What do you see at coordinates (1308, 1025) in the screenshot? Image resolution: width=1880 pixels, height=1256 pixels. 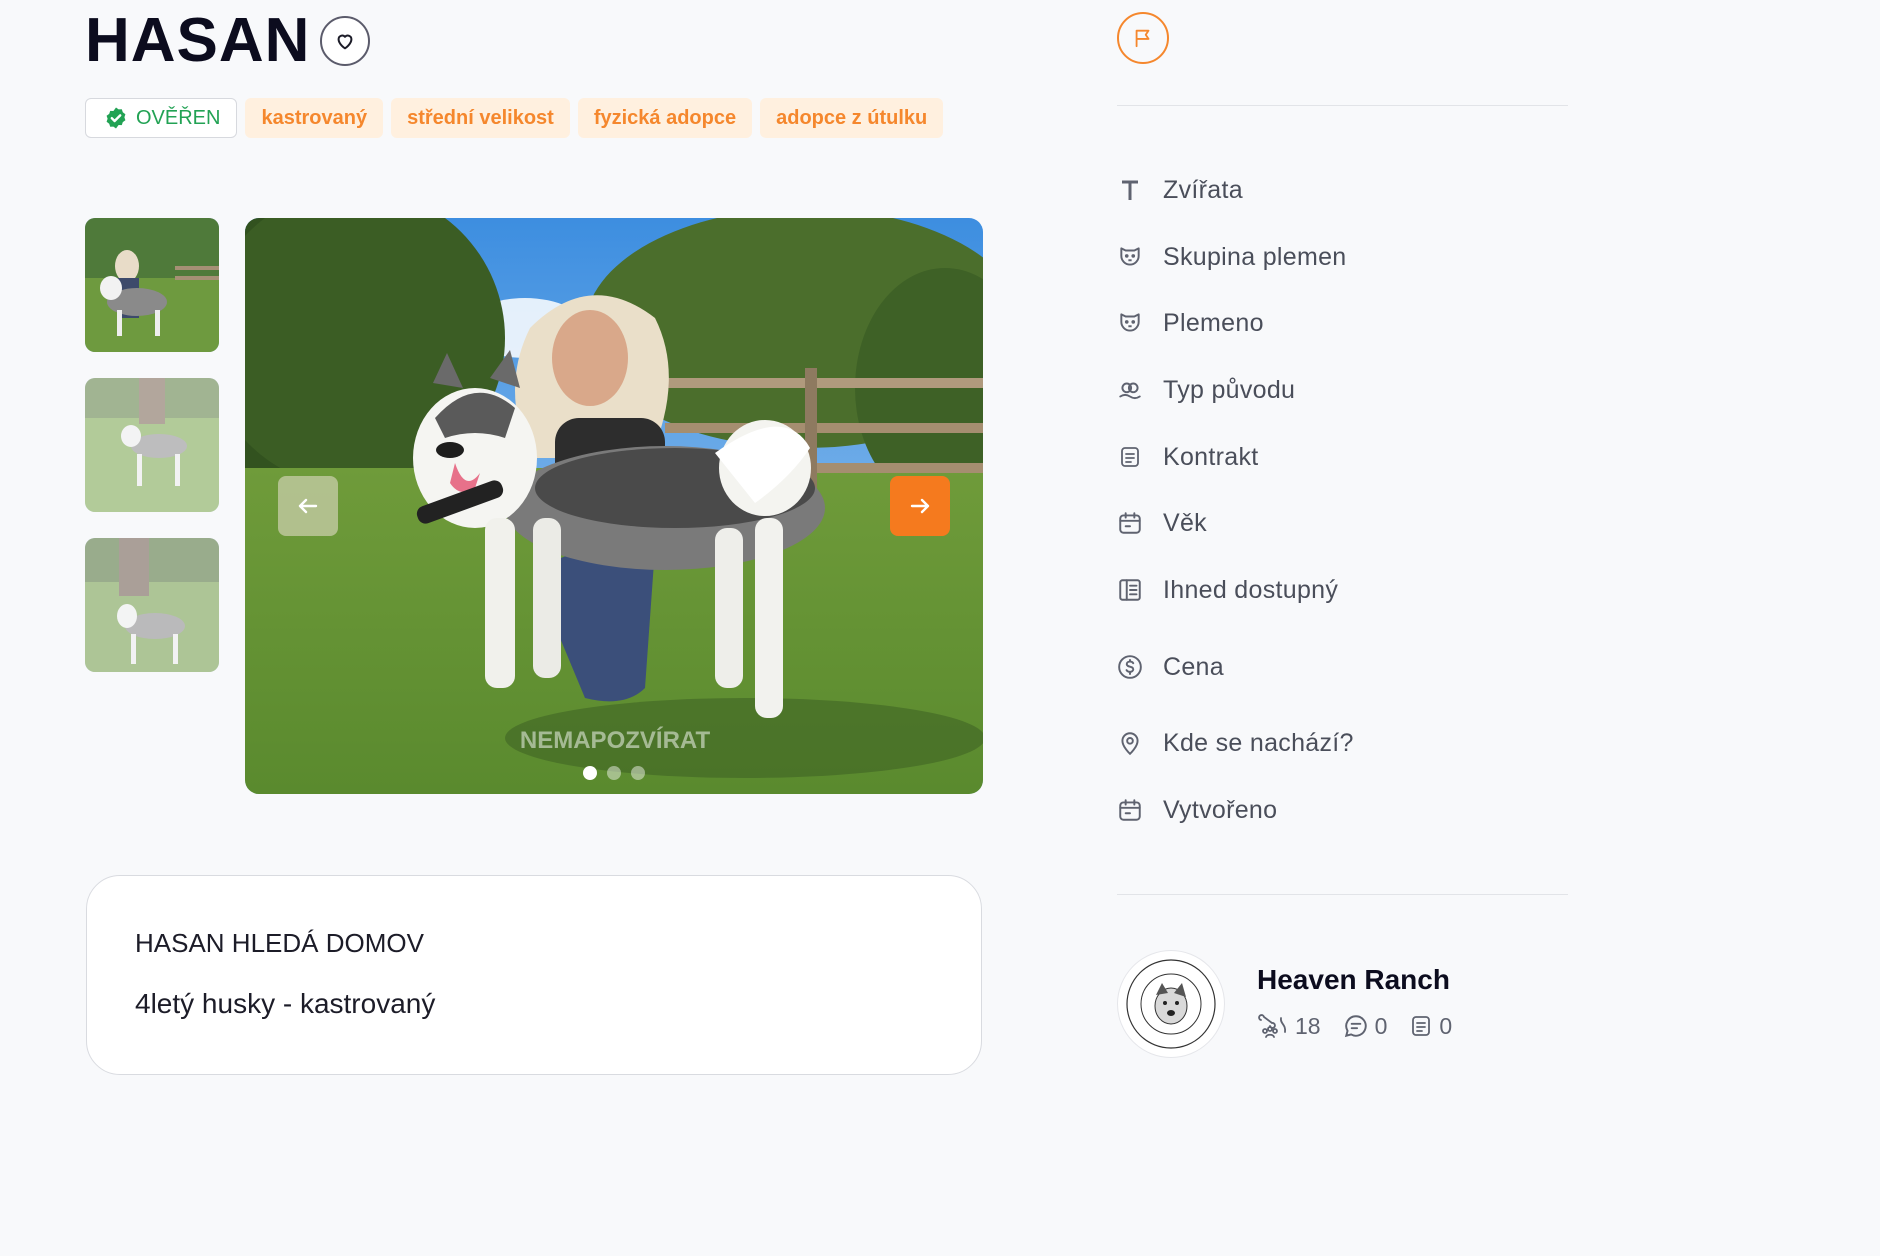 I see `stat-animals-count: 18` at bounding box center [1308, 1025].